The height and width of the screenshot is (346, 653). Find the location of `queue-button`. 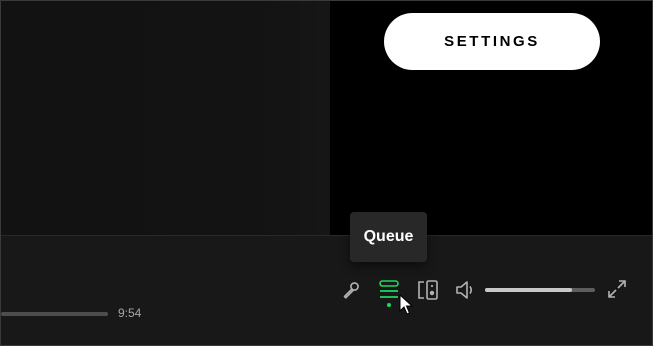

queue-button is located at coordinates (389, 294).